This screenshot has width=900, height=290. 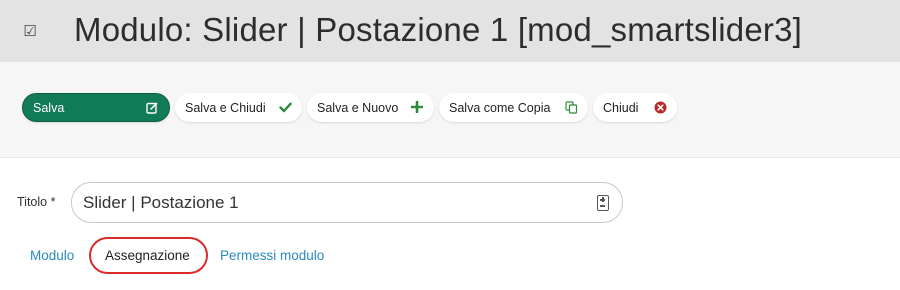 I want to click on close-icon, so click(x=660, y=107).